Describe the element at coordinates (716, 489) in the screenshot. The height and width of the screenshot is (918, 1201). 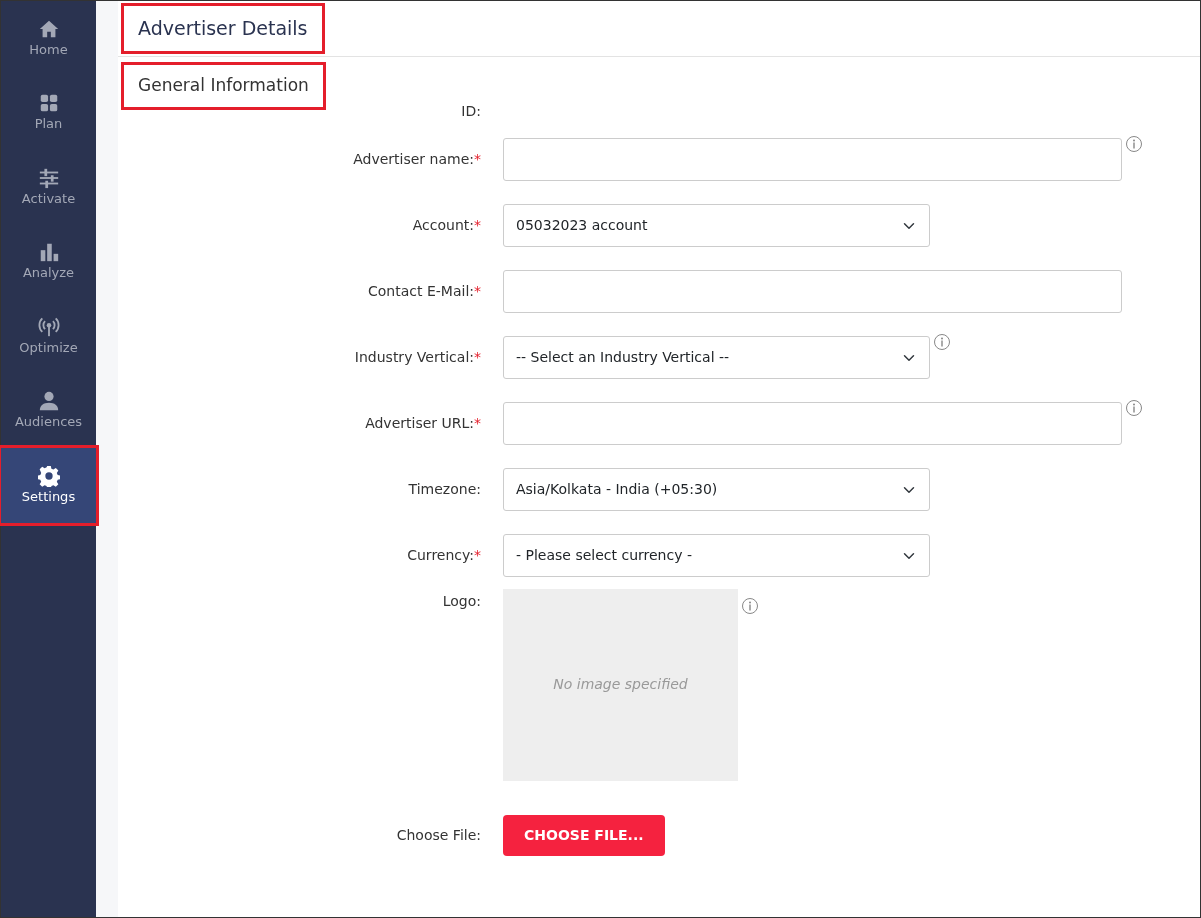
I see `select-field: Asia/Kolkata - India (+05:30)` at that location.